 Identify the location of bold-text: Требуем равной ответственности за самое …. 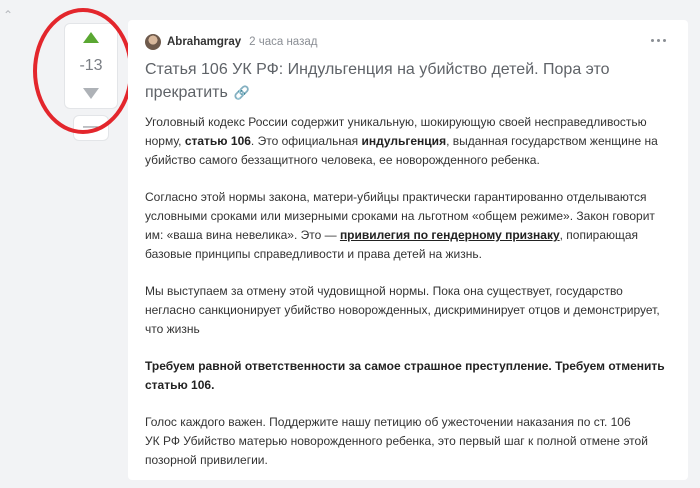
(405, 375).